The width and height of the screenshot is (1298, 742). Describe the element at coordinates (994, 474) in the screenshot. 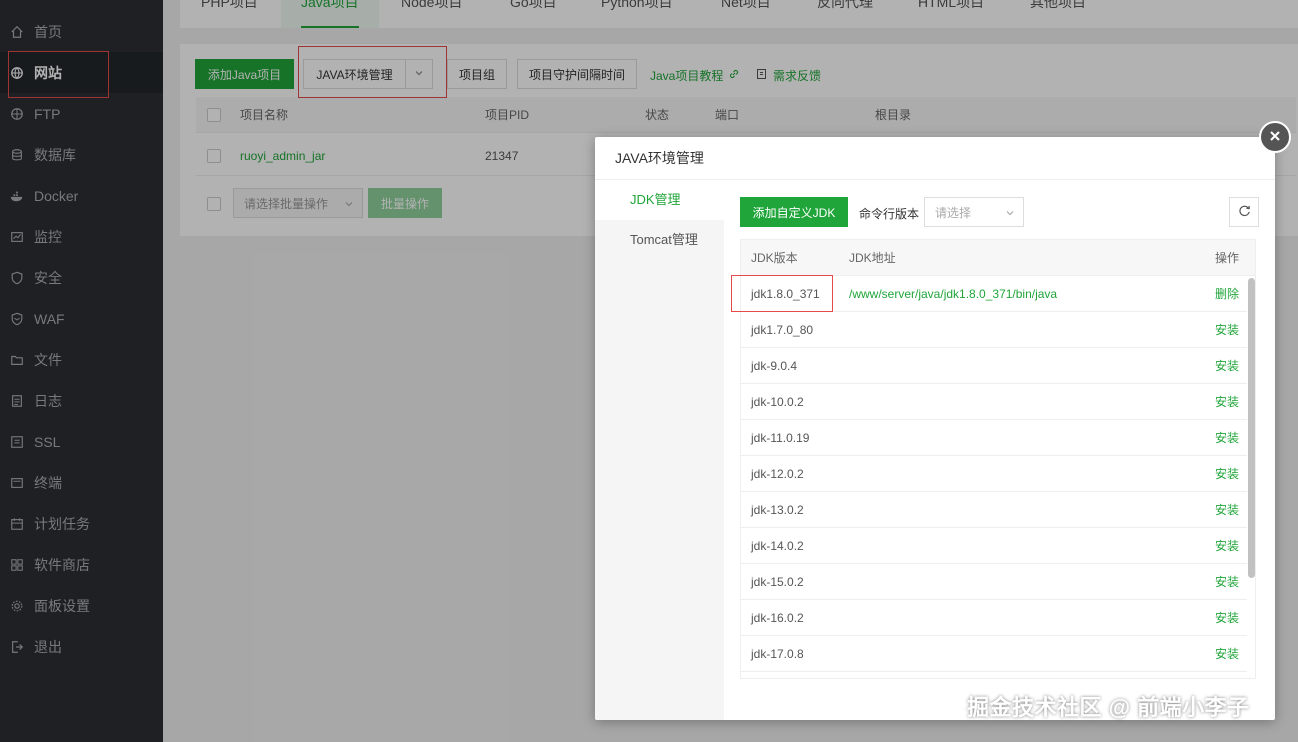

I see `table-row: jdk-12.0.2 安装` at that location.